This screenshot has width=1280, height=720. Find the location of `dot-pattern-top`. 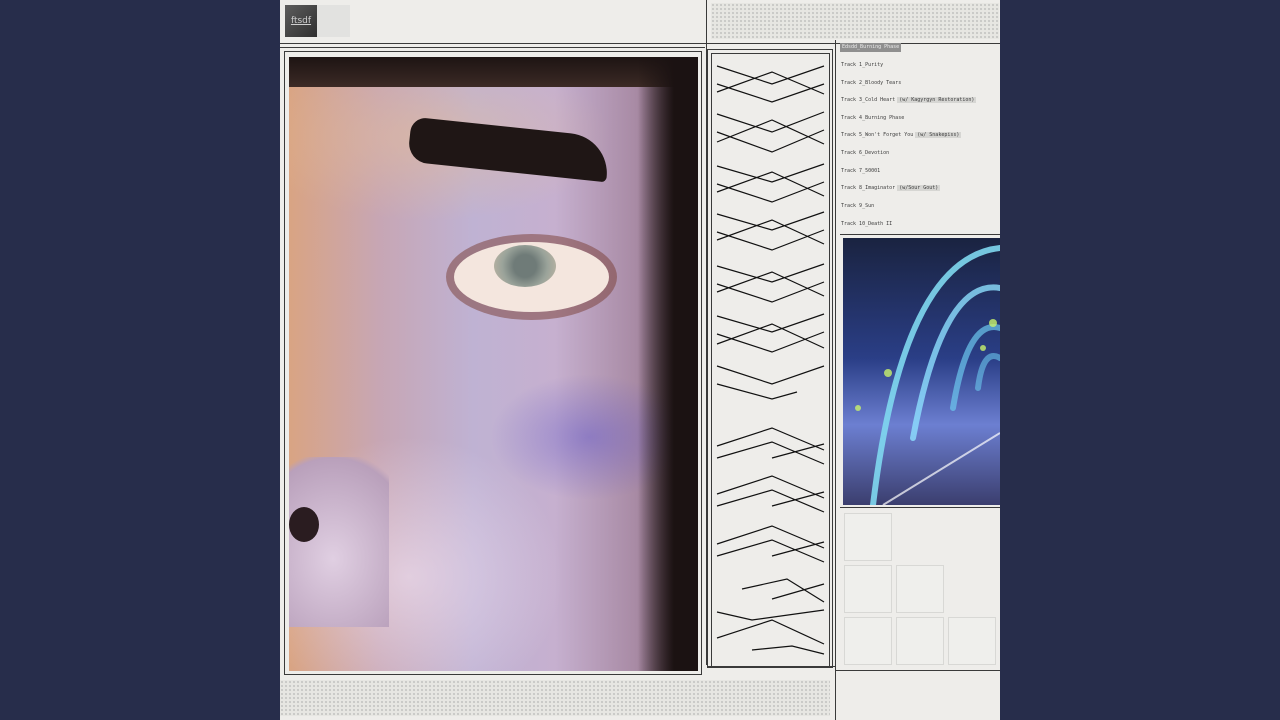

dot-pattern-top is located at coordinates (855, 21).